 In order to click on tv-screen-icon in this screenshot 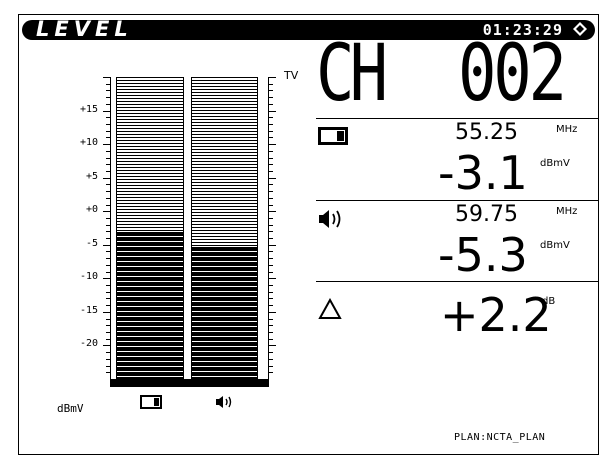, I will do `click(333, 136)`.